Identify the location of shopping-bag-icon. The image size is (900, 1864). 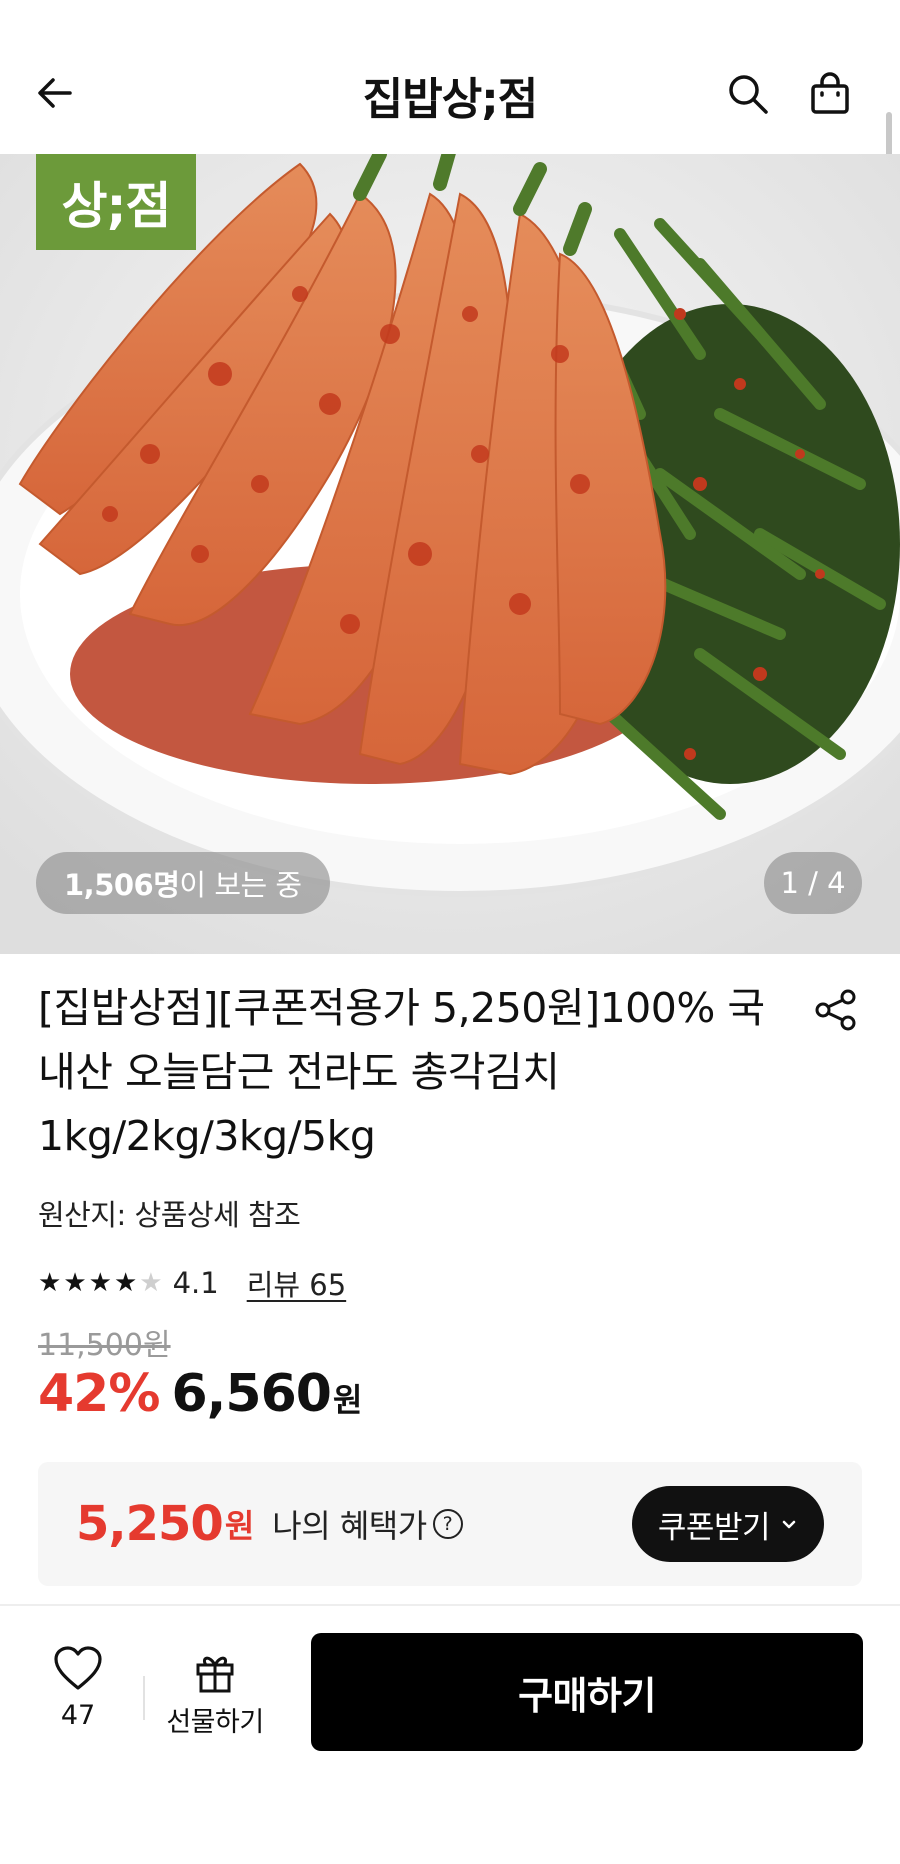
(830, 93).